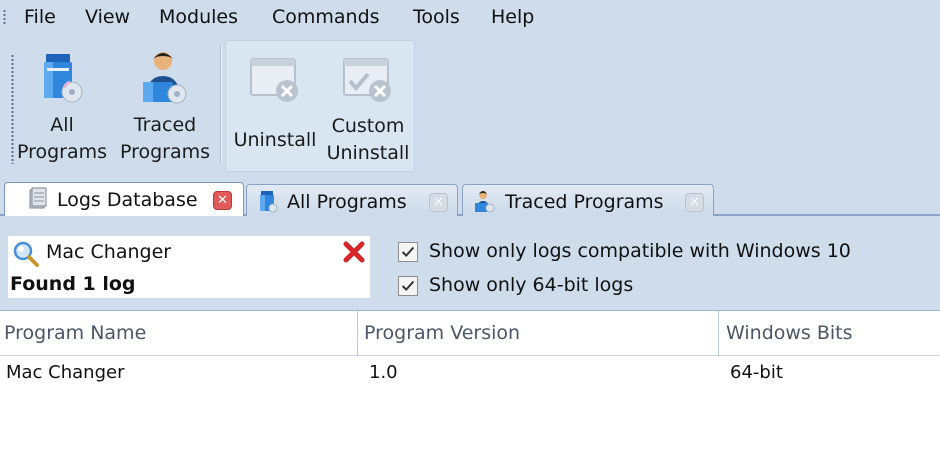 The image size is (940, 470). What do you see at coordinates (107, 17) in the screenshot?
I see `menu-view: View` at bounding box center [107, 17].